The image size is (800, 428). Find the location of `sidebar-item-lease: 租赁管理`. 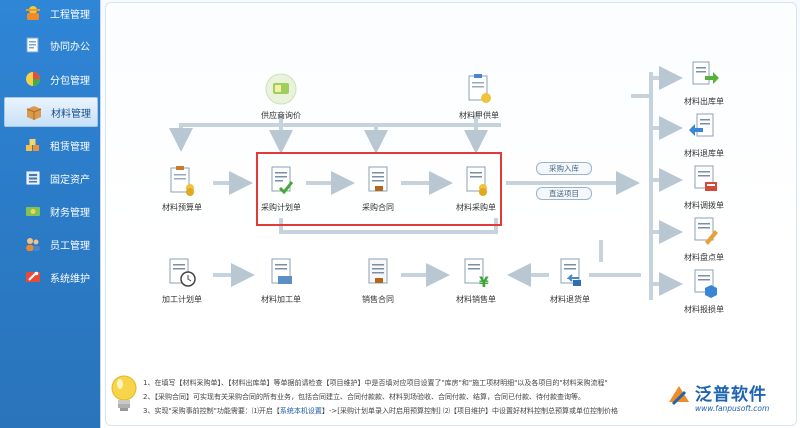

sidebar-item-lease: 租赁管理 is located at coordinates (51, 145).